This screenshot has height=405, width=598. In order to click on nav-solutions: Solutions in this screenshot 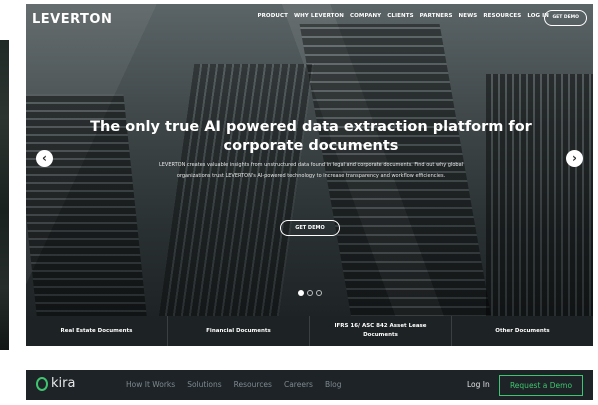, I will do `click(204, 384)`.